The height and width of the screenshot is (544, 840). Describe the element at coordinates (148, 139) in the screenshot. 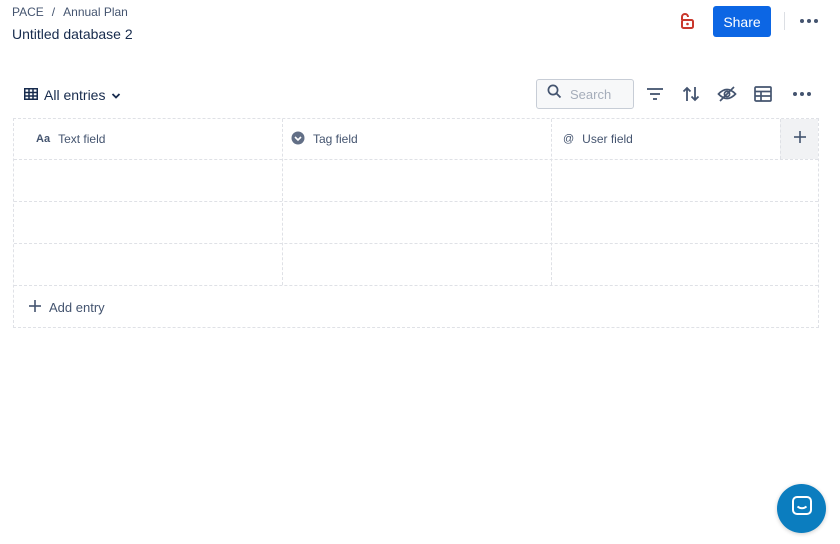

I see `column-header-text-field: Aa Text field` at that location.